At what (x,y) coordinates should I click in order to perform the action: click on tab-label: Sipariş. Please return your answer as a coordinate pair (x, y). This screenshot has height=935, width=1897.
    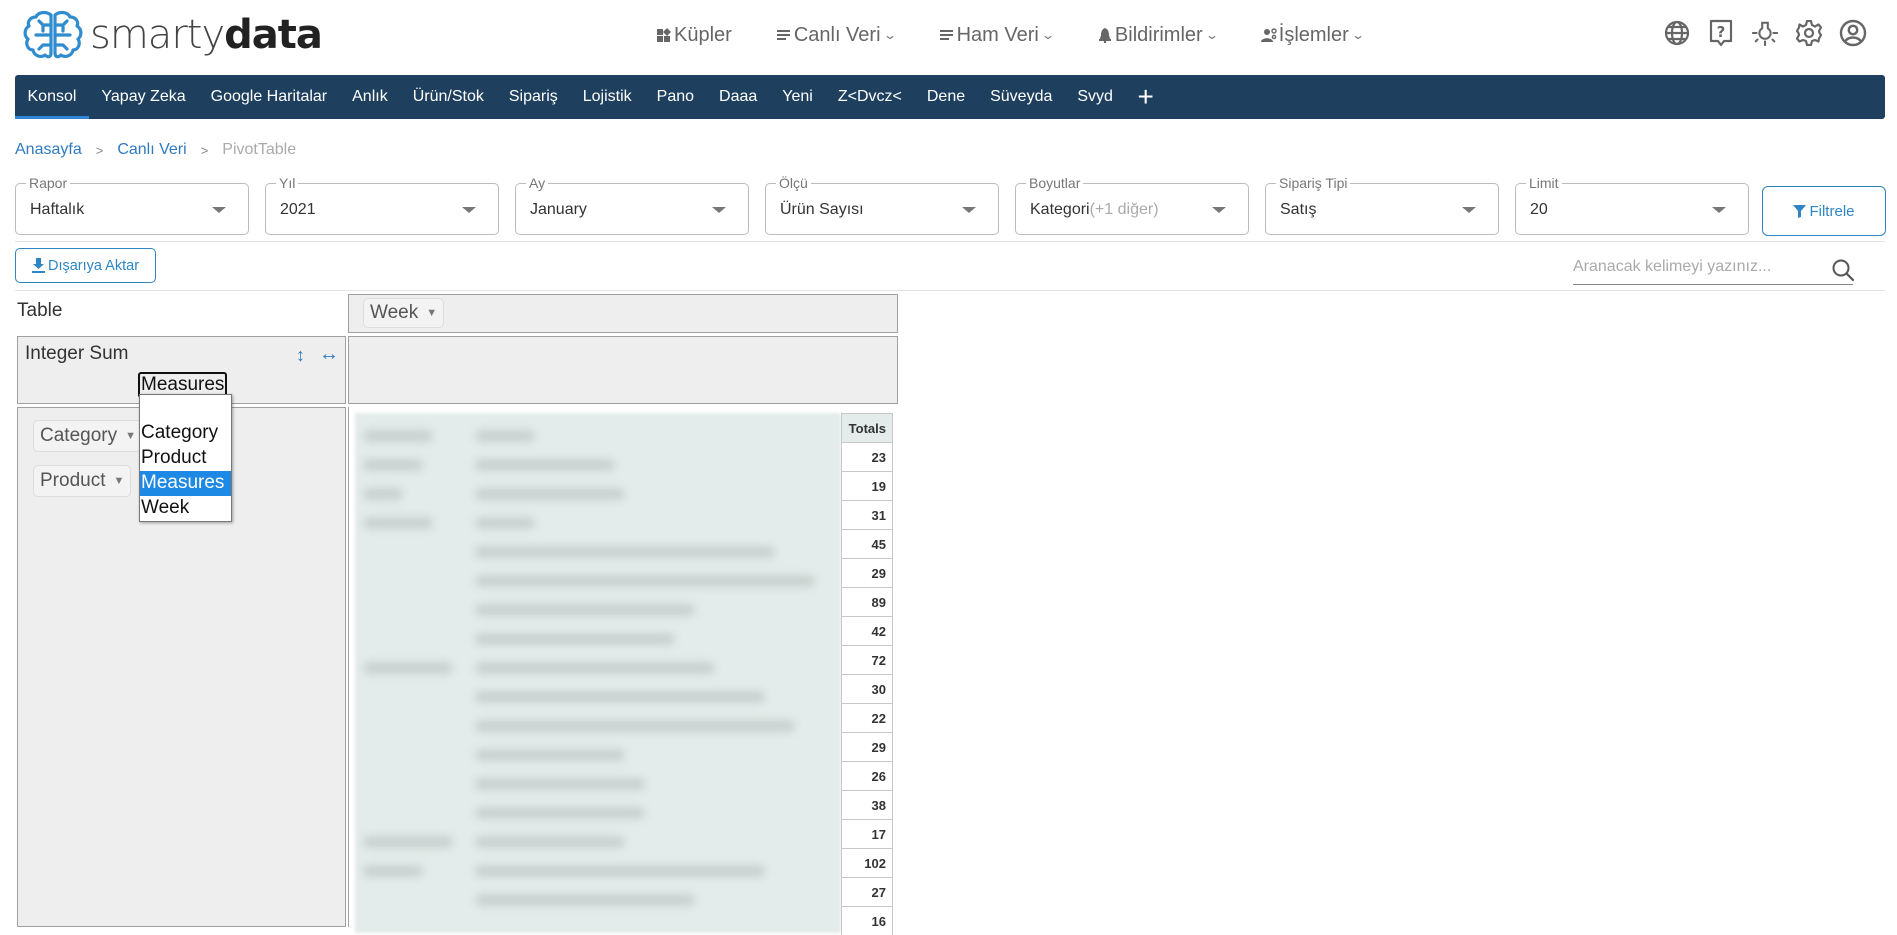
    Looking at the image, I should click on (533, 96).